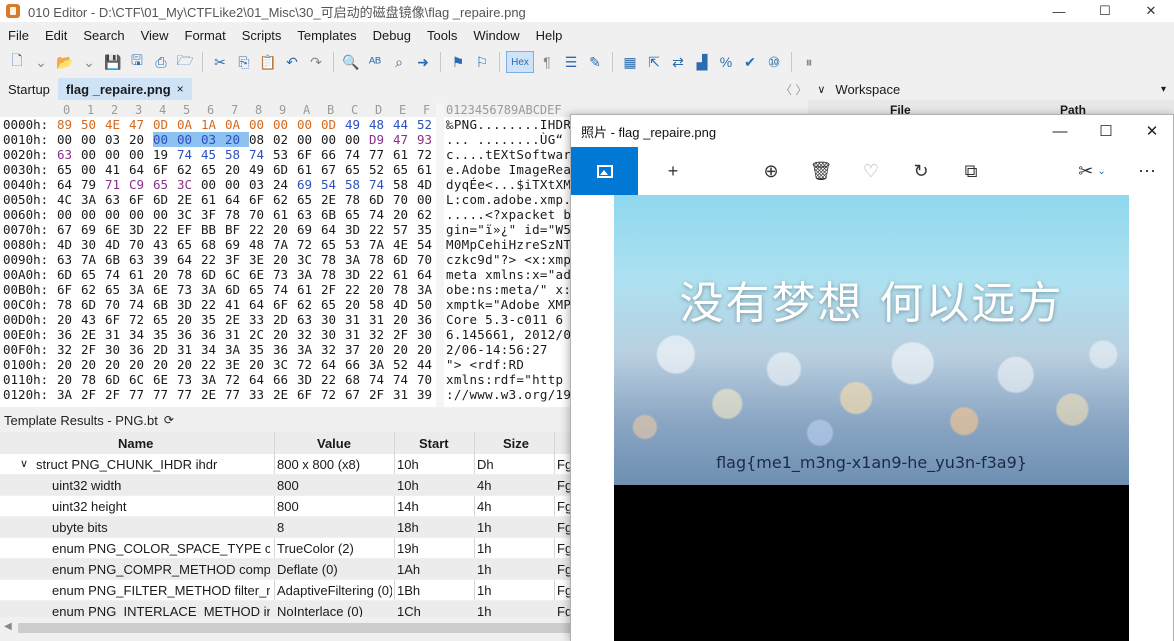 This screenshot has height=641, width=1174. Describe the element at coordinates (164, 154) in the screenshot. I see `hex-byte: 19` at that location.